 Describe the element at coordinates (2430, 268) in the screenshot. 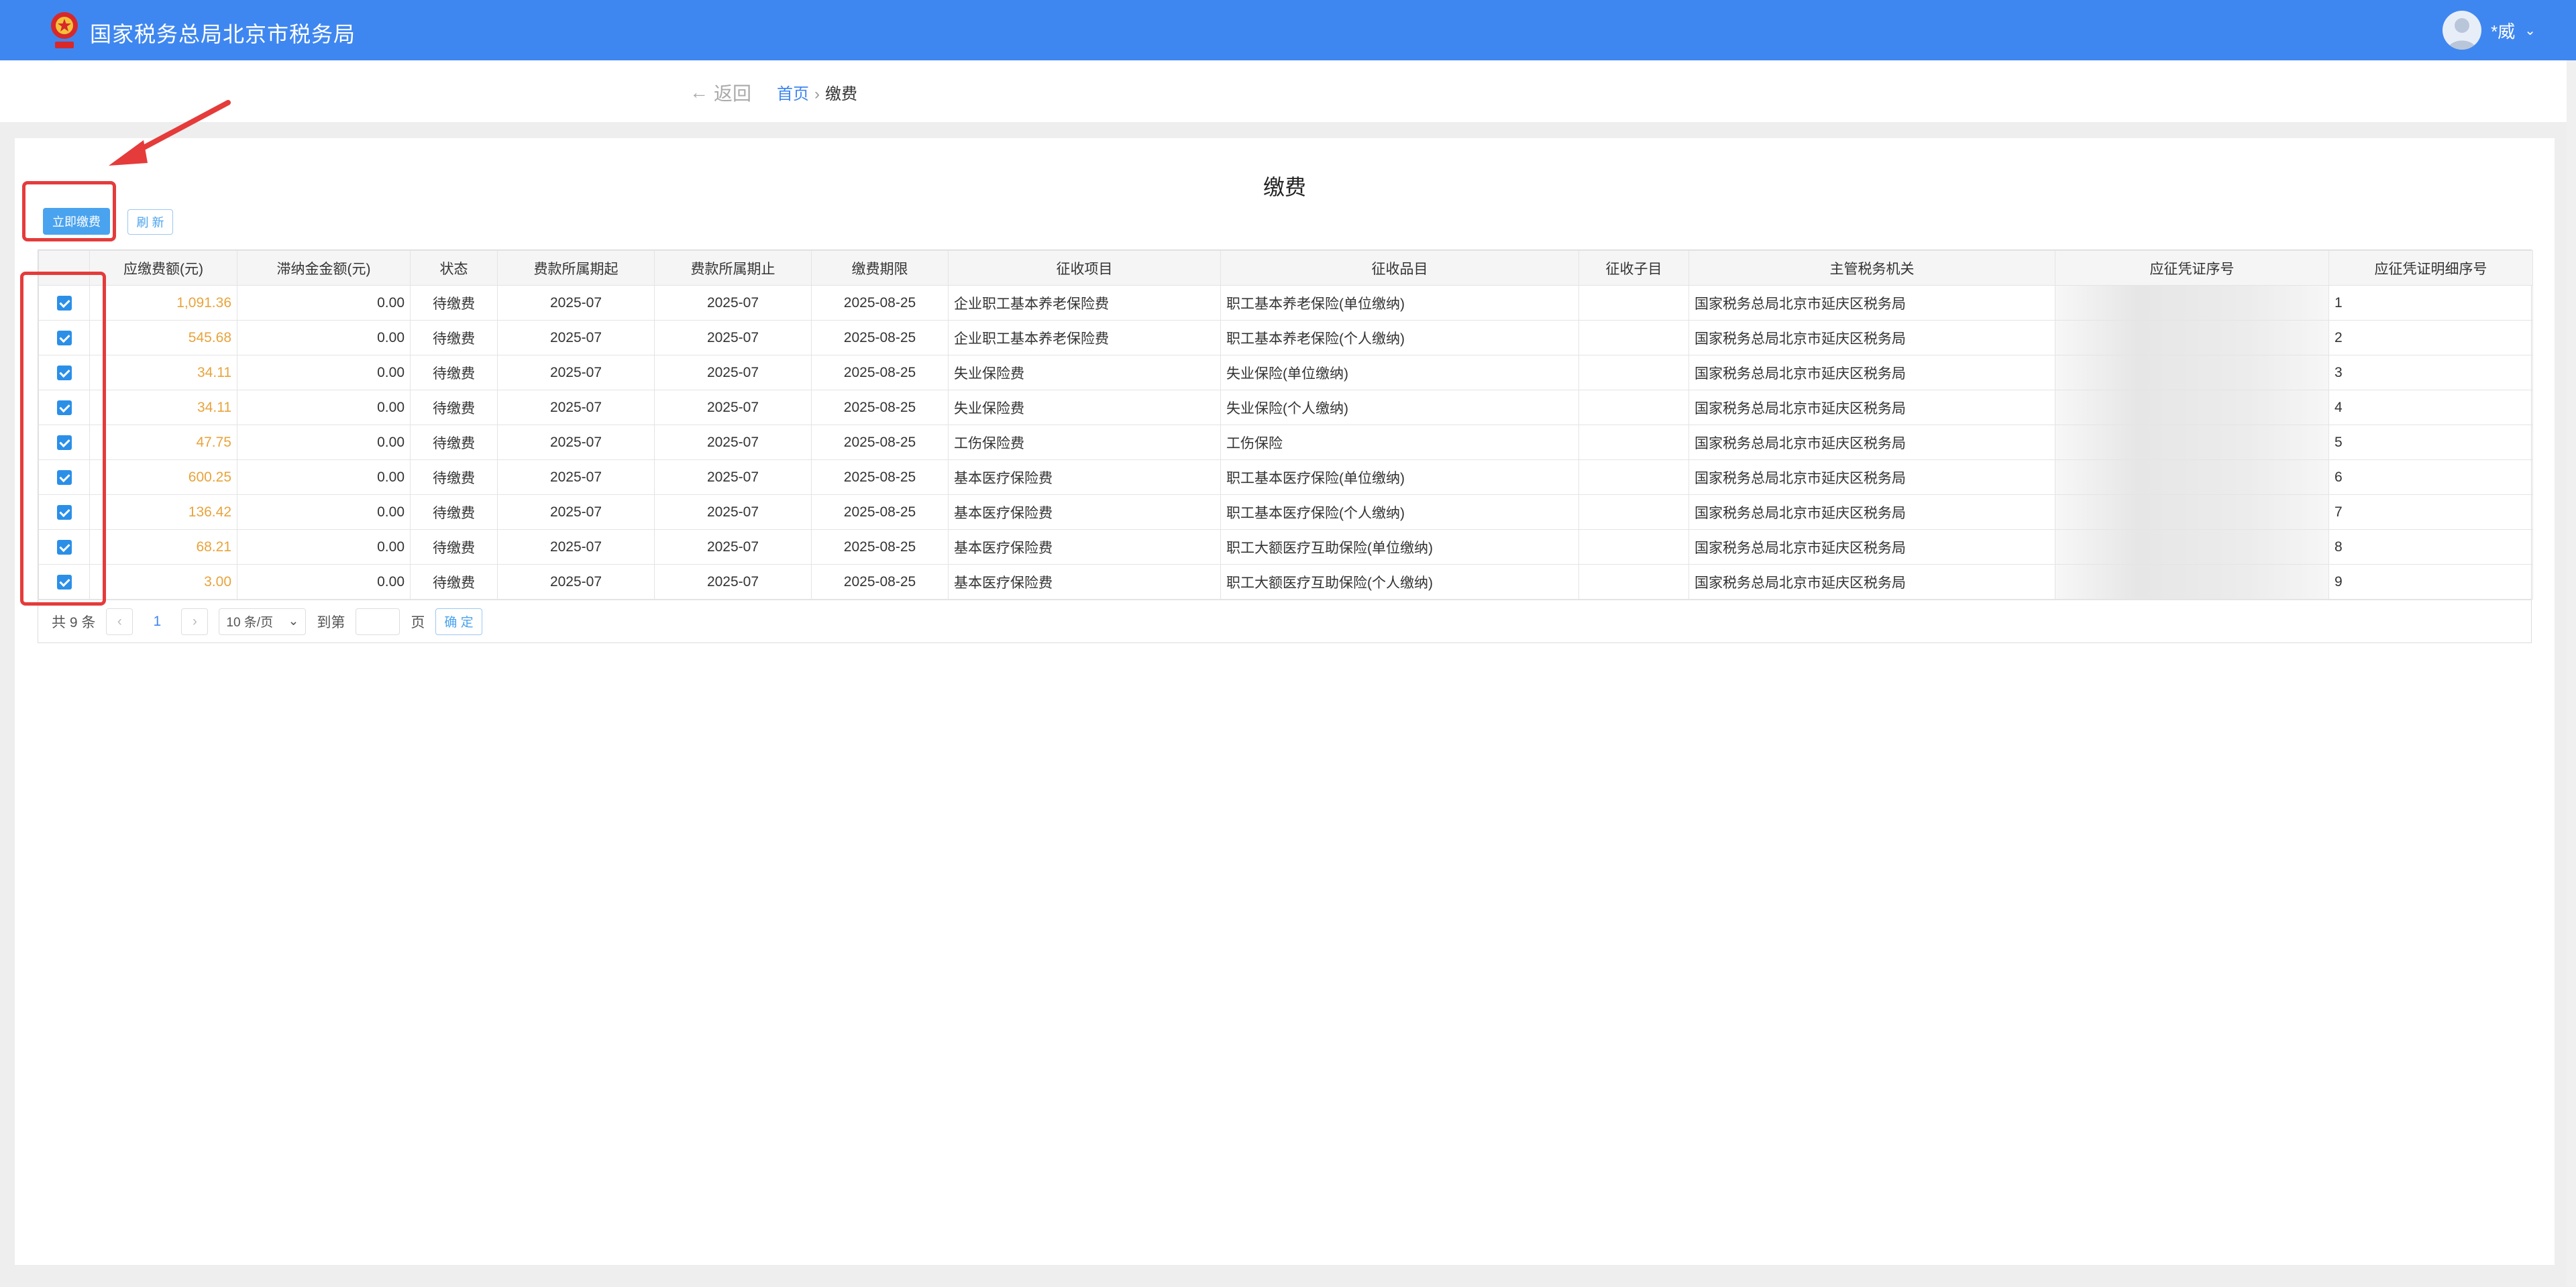

I see `column-header: 应征凭证明细序号` at that location.